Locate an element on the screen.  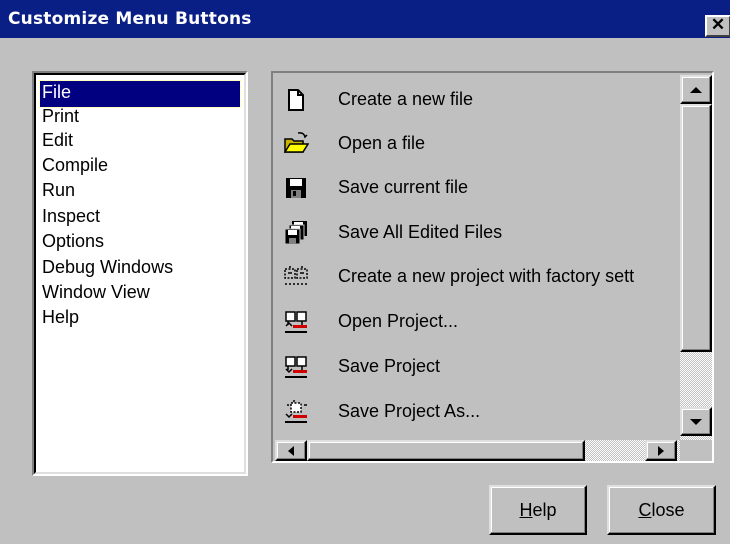
close-button: Close is located at coordinates (661, 510).